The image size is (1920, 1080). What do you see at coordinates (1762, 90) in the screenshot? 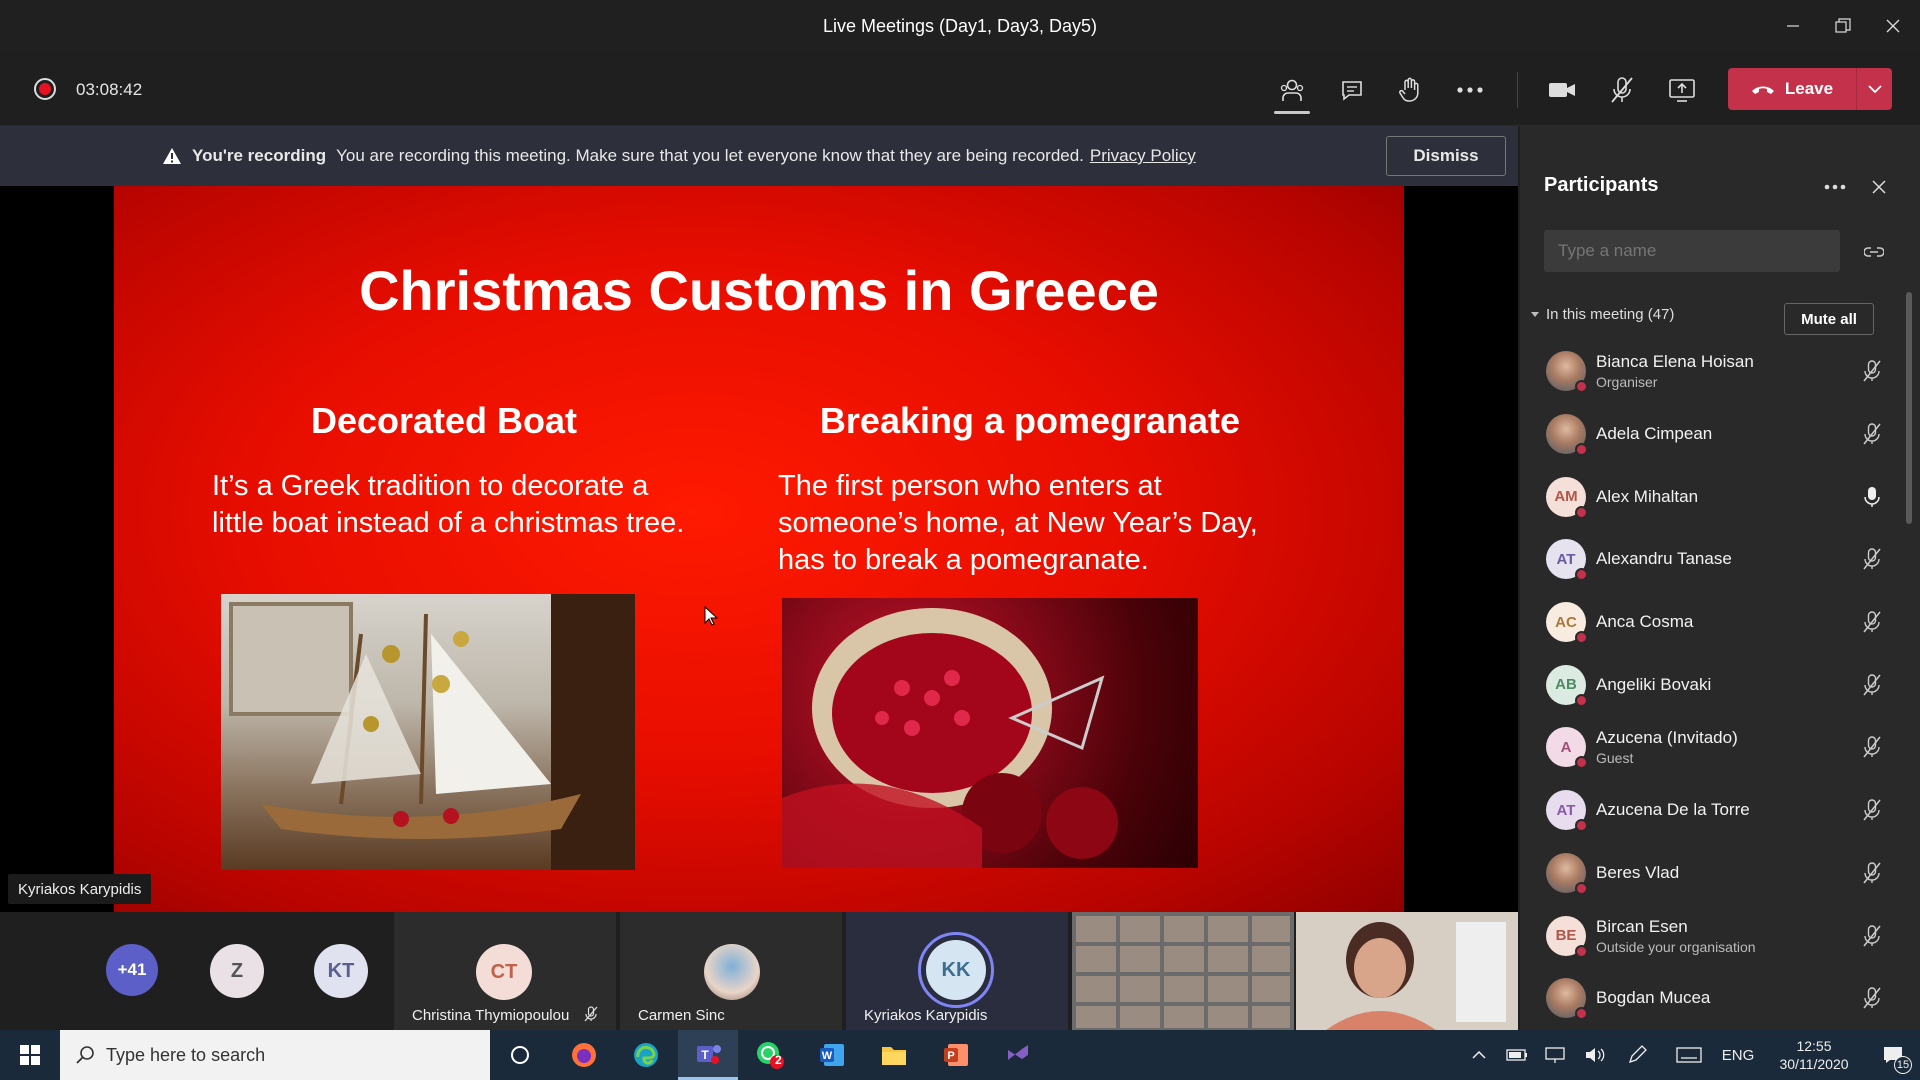
I see `hang-up-icon` at bounding box center [1762, 90].